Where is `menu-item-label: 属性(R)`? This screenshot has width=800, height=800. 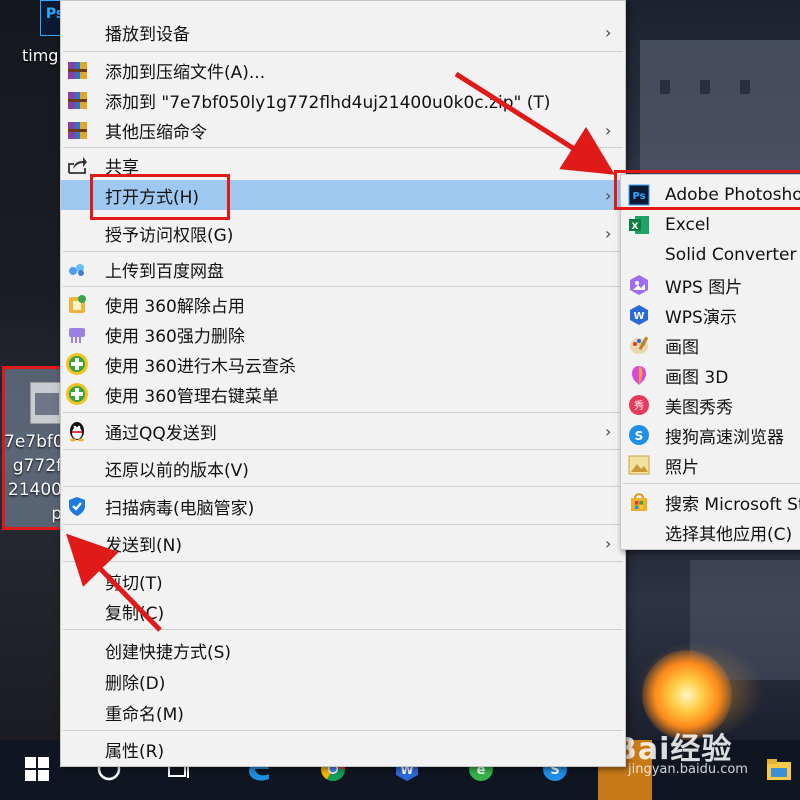 menu-item-label: 属性(R) is located at coordinates (135, 751).